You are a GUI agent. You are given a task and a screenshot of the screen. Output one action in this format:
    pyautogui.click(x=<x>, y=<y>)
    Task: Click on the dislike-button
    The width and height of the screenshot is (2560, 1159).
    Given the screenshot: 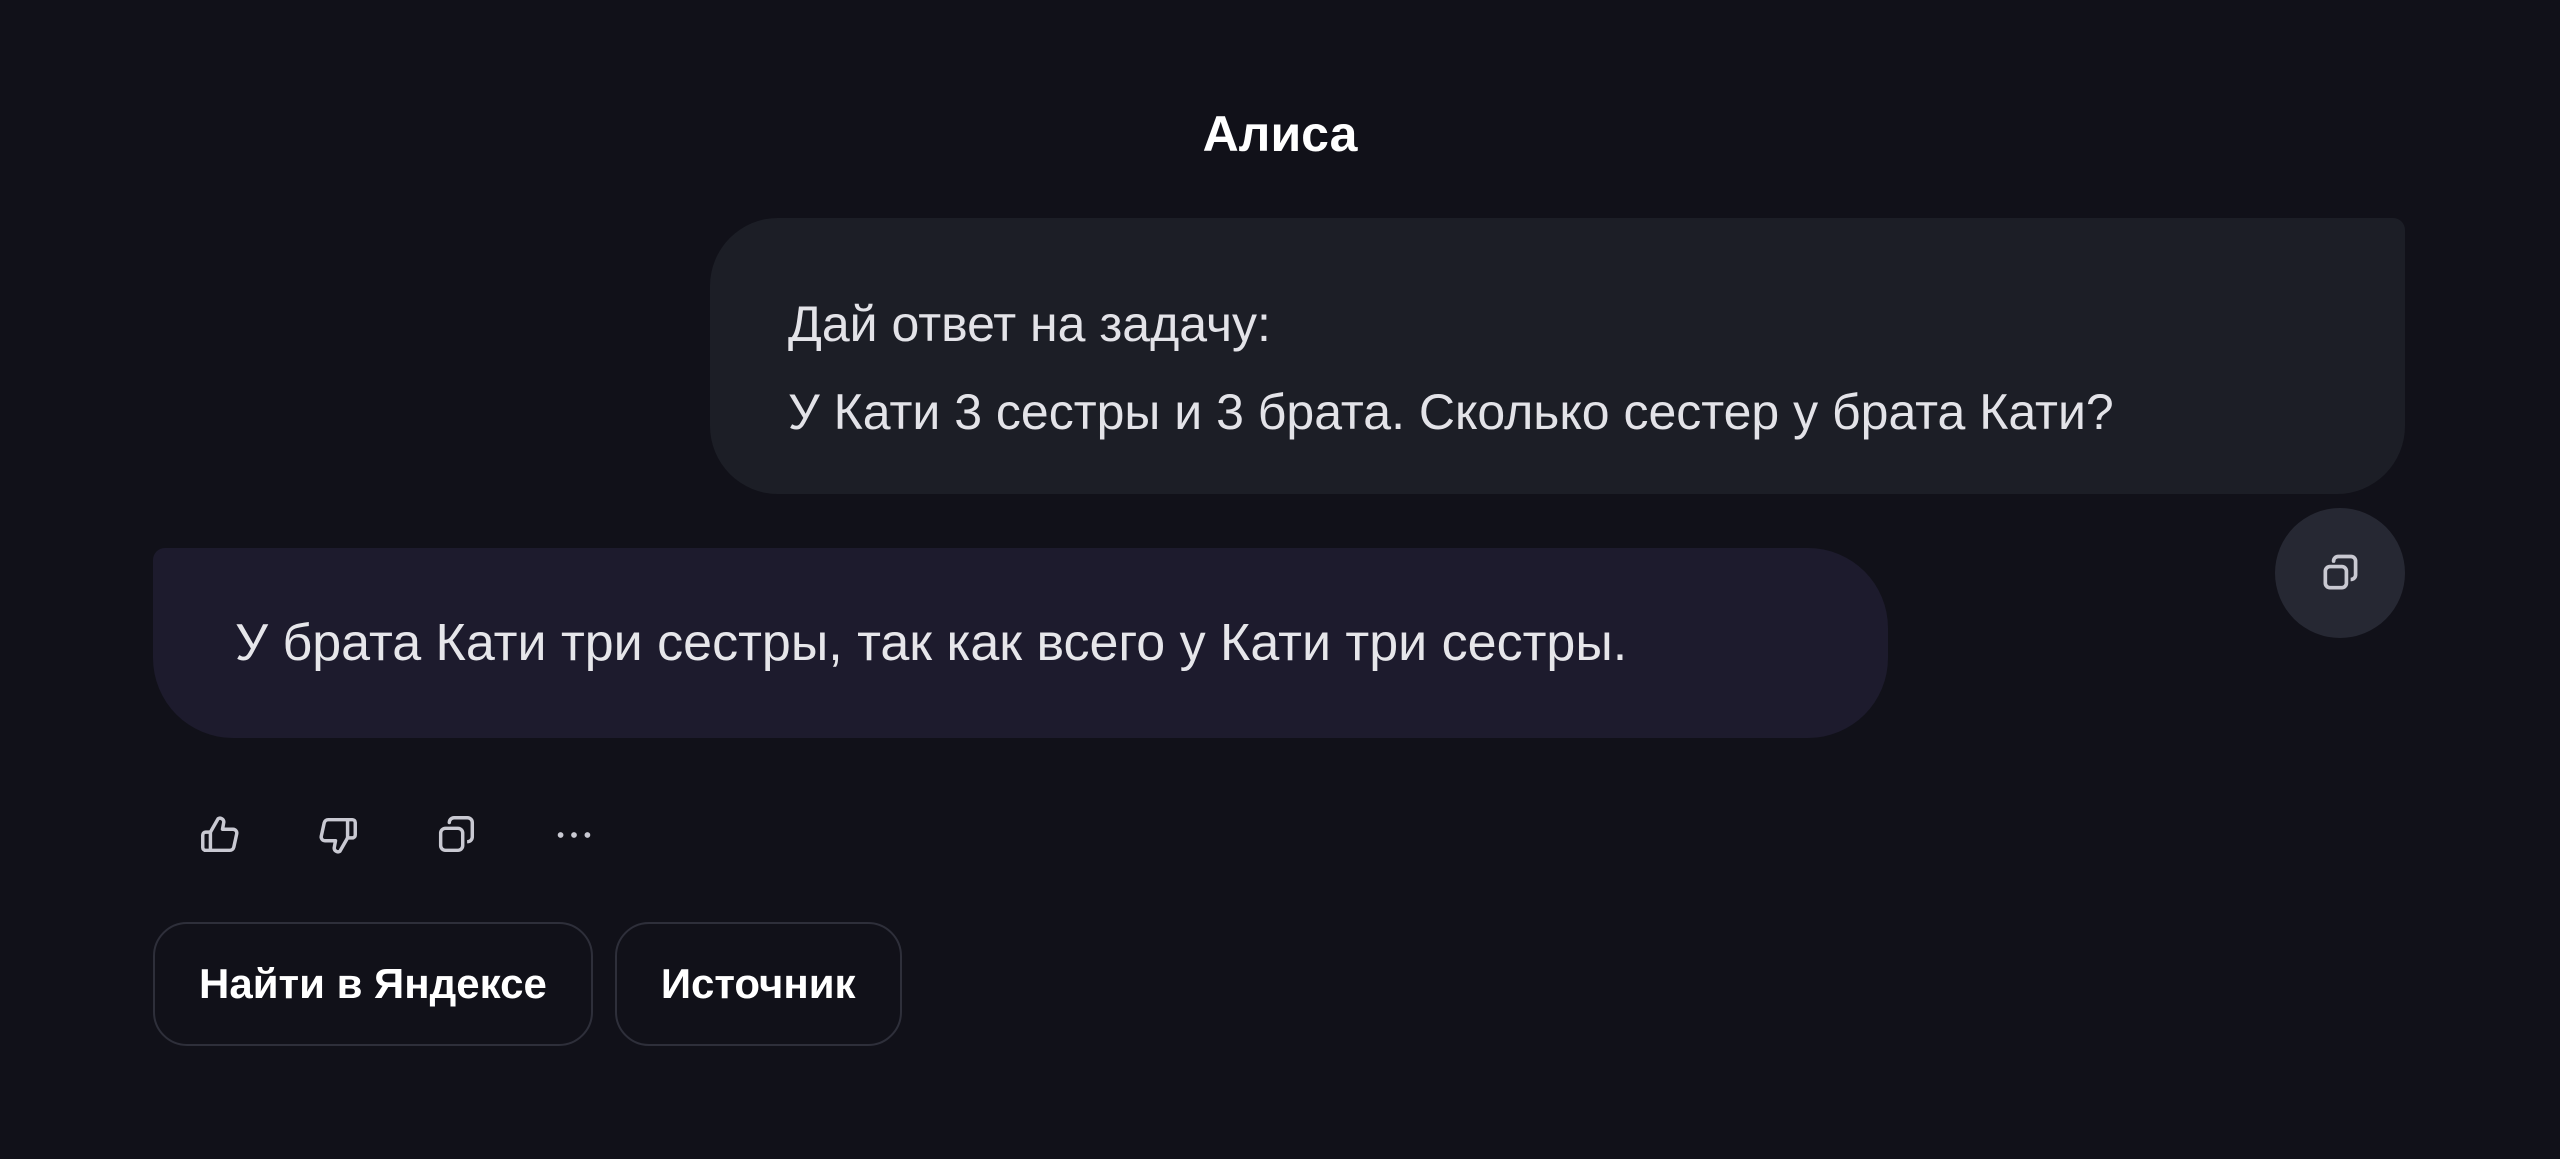 What is the action you would take?
    pyautogui.click(x=338, y=835)
    